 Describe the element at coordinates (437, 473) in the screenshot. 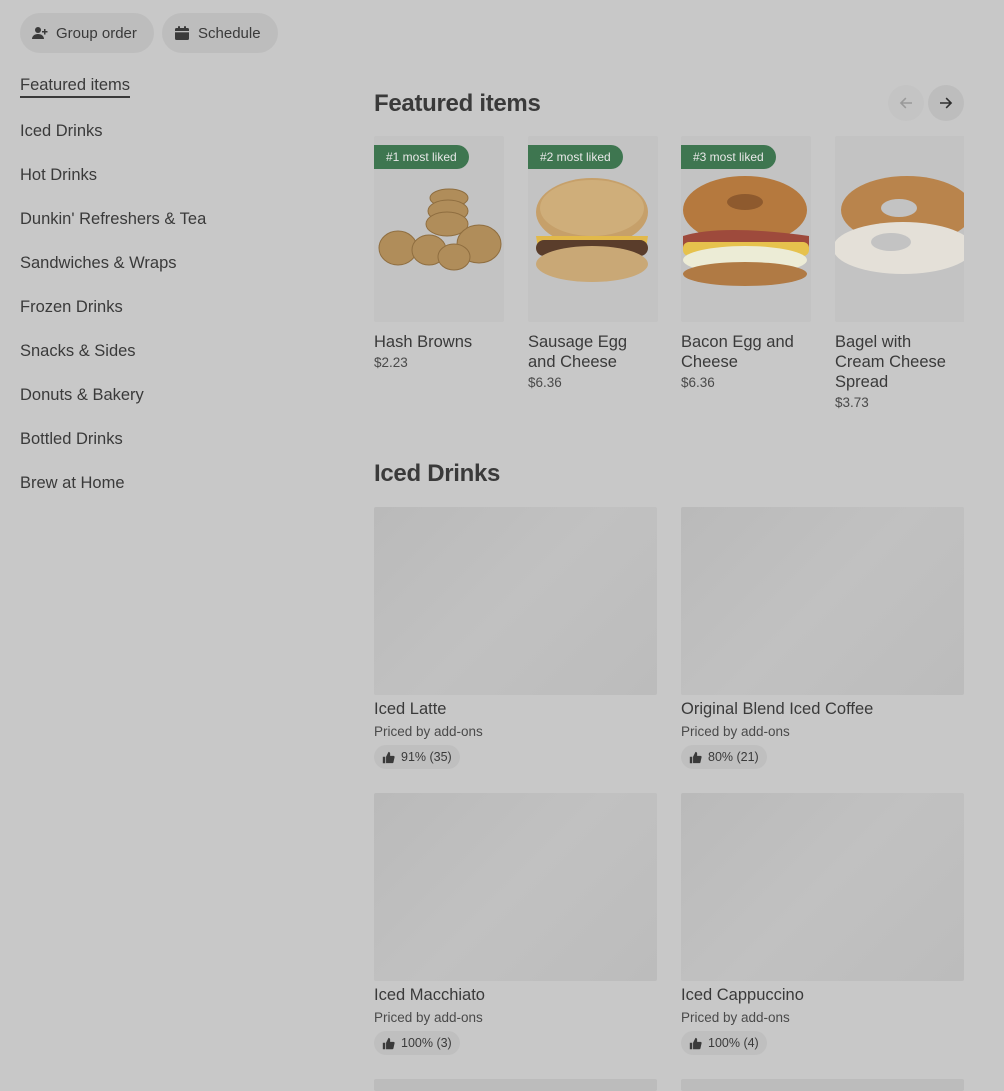

I see `iced-drinks-section-title: Iced Drinks` at that location.